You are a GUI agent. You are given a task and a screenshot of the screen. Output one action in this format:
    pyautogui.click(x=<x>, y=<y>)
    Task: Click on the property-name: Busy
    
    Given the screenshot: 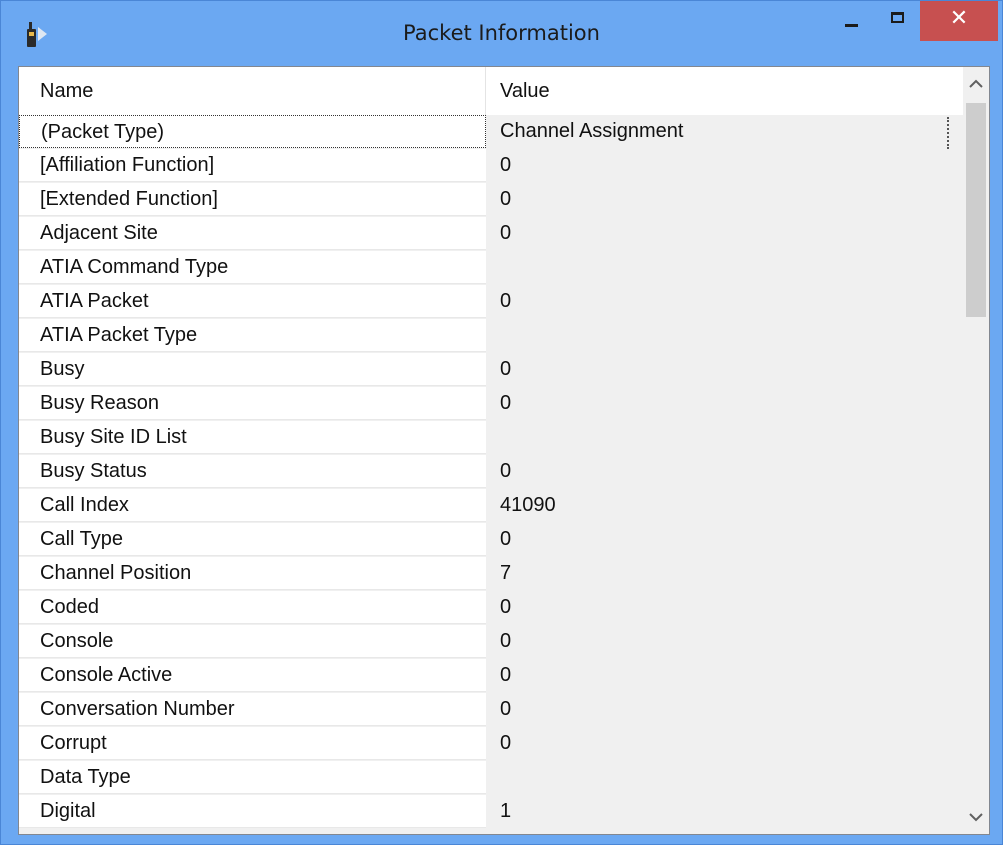 What is the action you would take?
    pyautogui.click(x=252, y=369)
    